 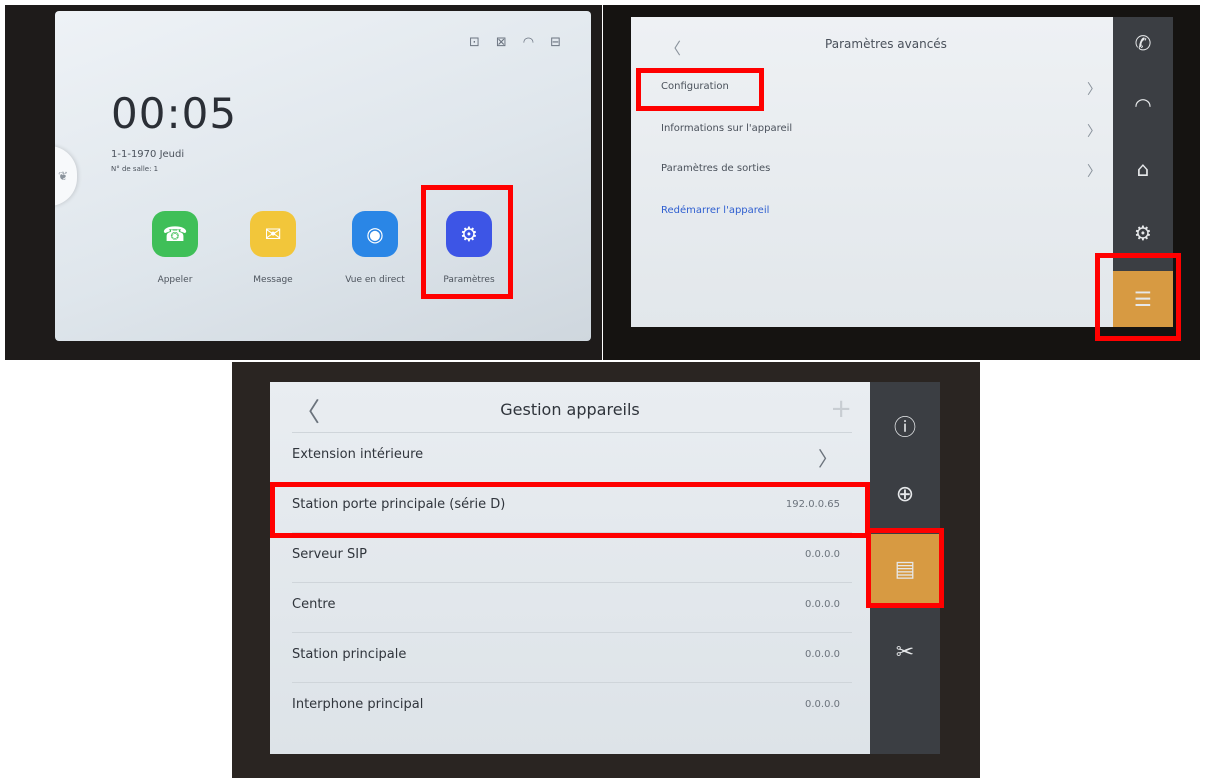 What do you see at coordinates (349, 654) in the screenshot?
I see `row-main-station-label: Station principale` at bounding box center [349, 654].